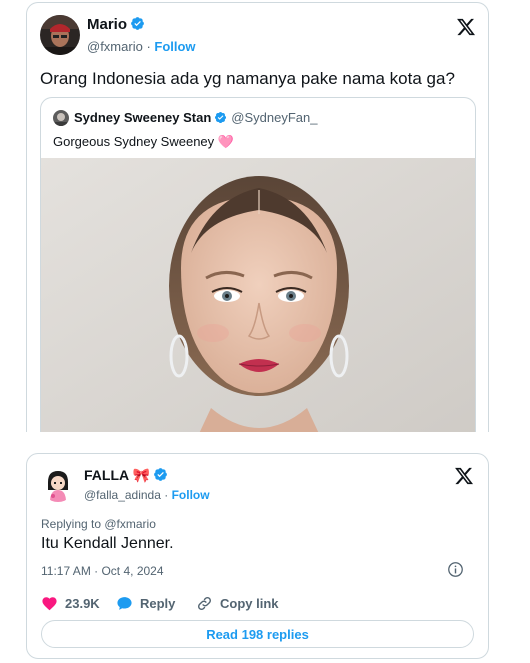 This screenshot has width=530, height=663. I want to click on copy-link-button: Copy link, so click(237, 603).